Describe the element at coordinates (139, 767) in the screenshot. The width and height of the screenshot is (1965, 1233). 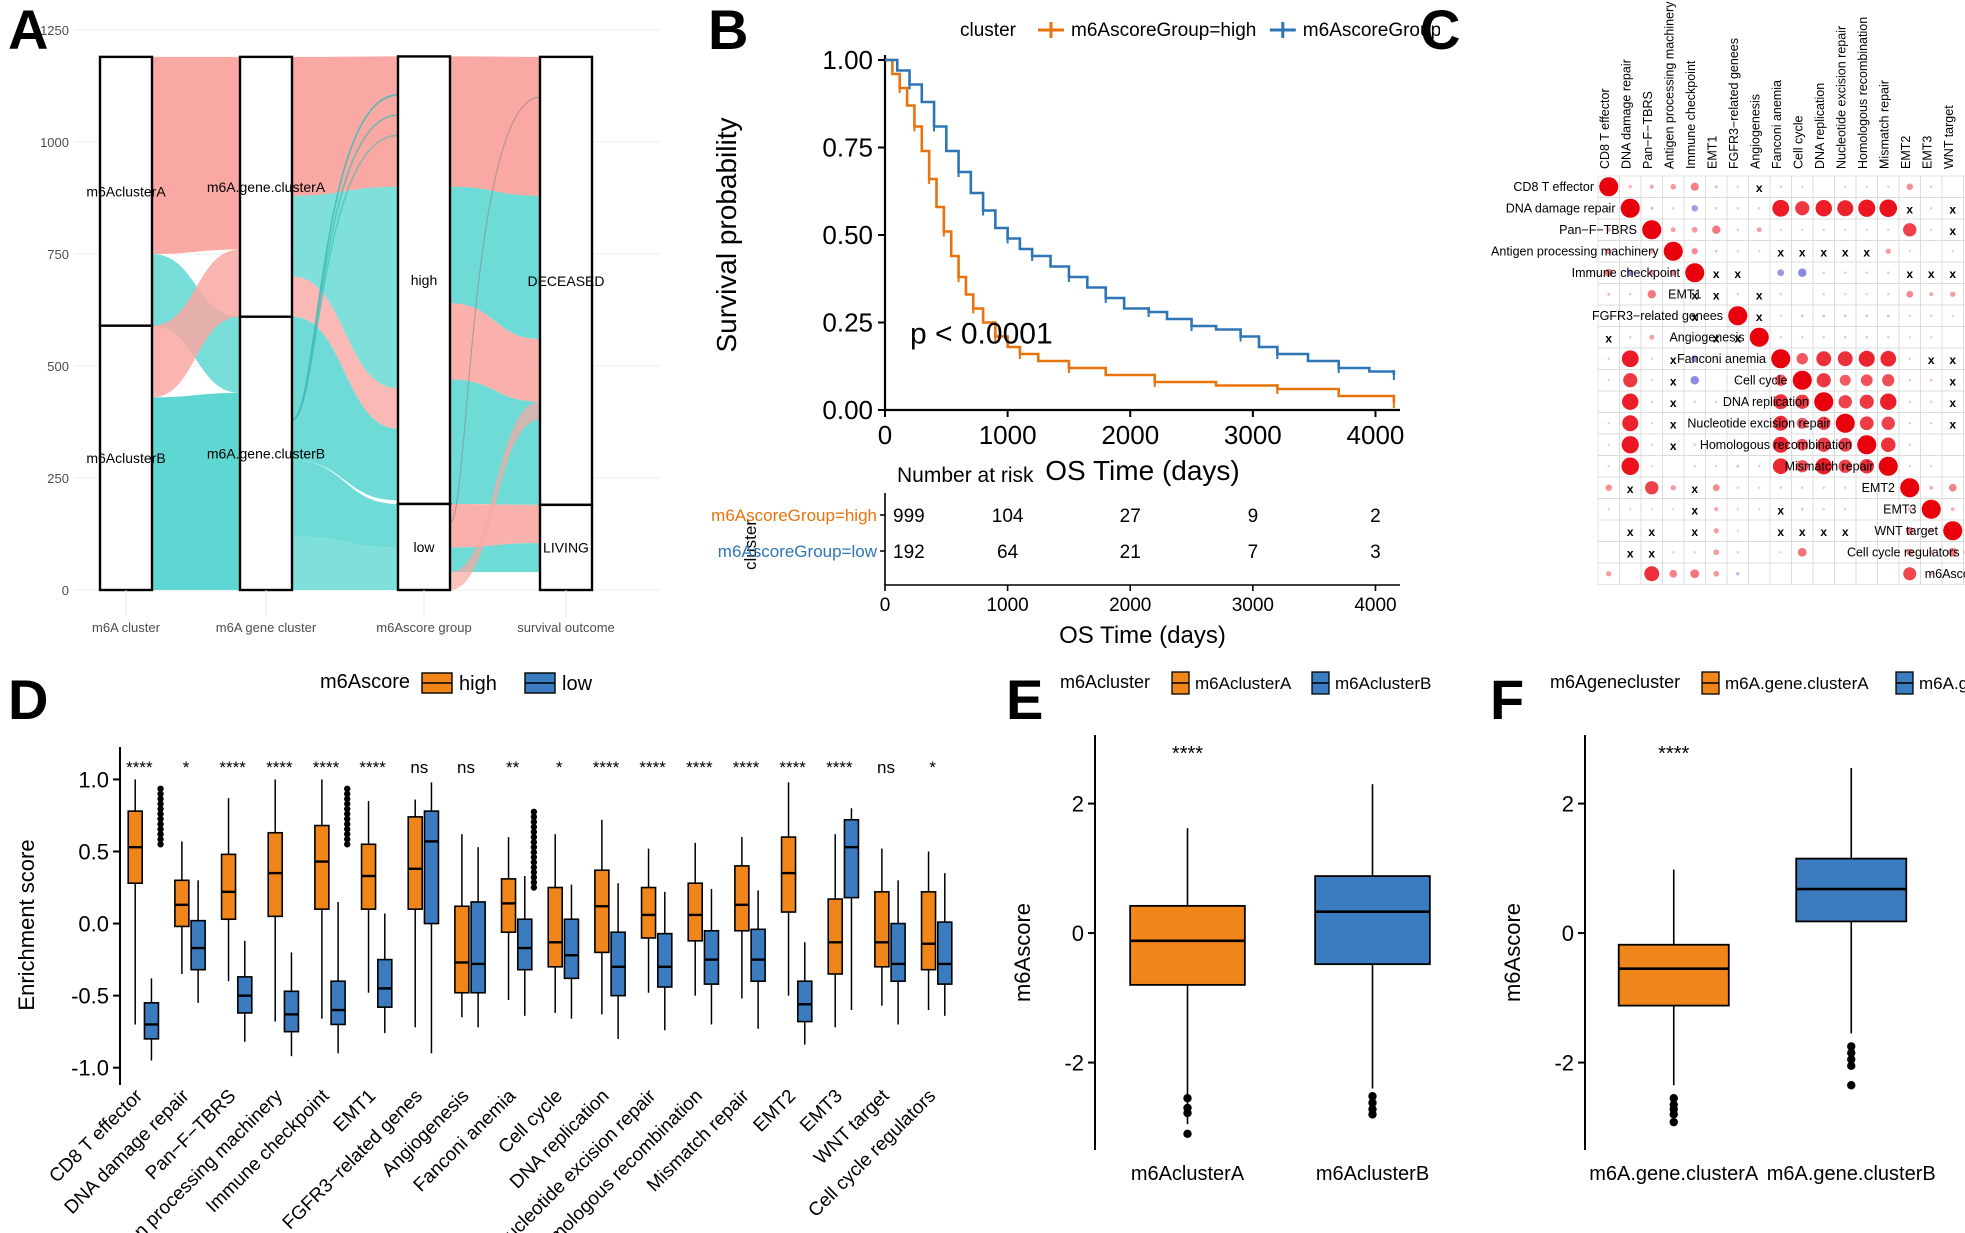
I see `significance-marker: ****` at that location.